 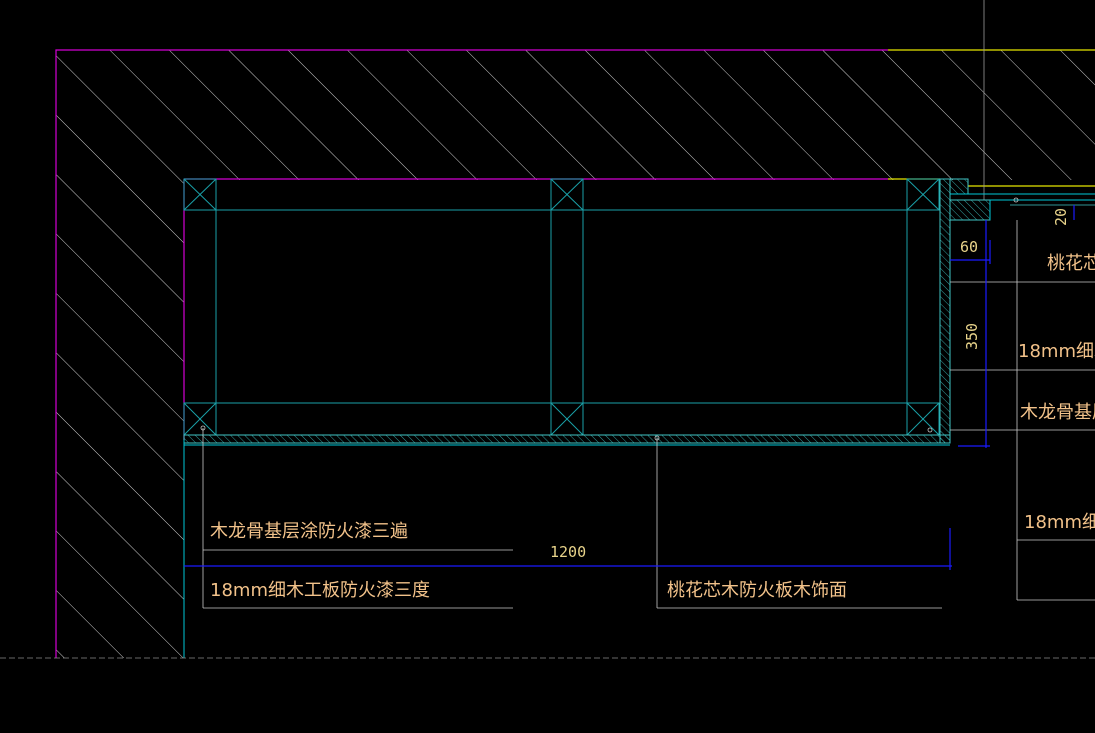 What do you see at coordinates (568, 552) in the screenshot?
I see `dim-width: 1200` at bounding box center [568, 552].